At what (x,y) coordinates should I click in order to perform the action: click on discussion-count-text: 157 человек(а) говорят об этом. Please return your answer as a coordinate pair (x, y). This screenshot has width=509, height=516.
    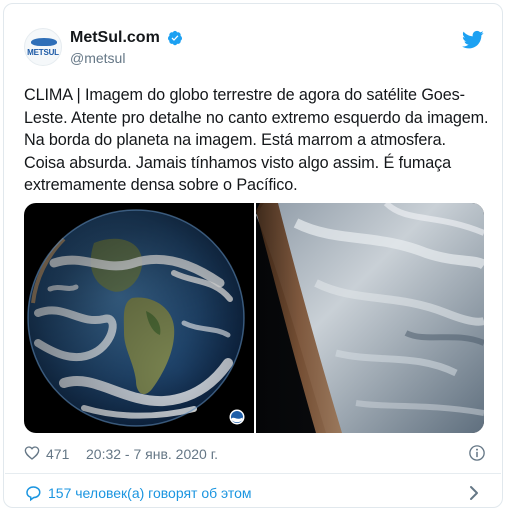
    Looking at the image, I should click on (150, 493).